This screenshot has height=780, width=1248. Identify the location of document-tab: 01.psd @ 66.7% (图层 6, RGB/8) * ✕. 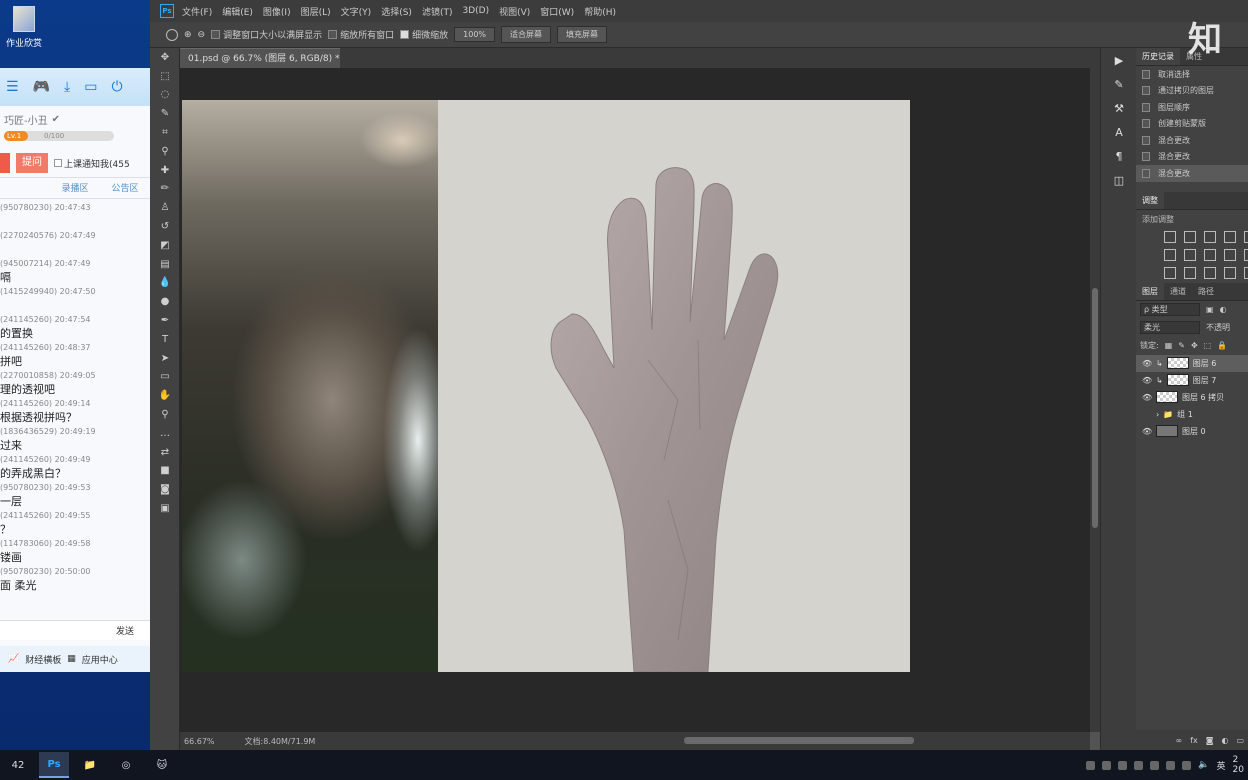
(260, 66).